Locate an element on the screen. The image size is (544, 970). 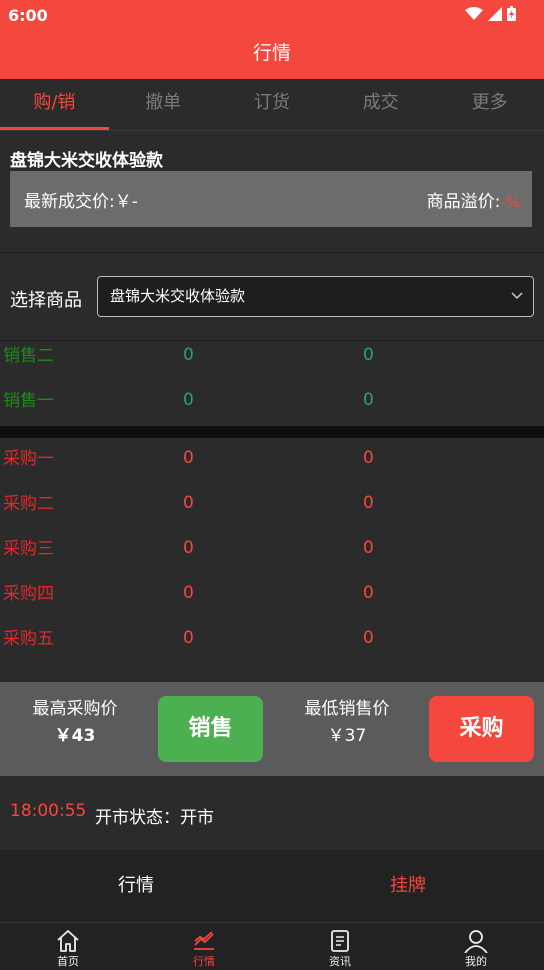
market-state: 开市状态：开市 is located at coordinates (154, 818).